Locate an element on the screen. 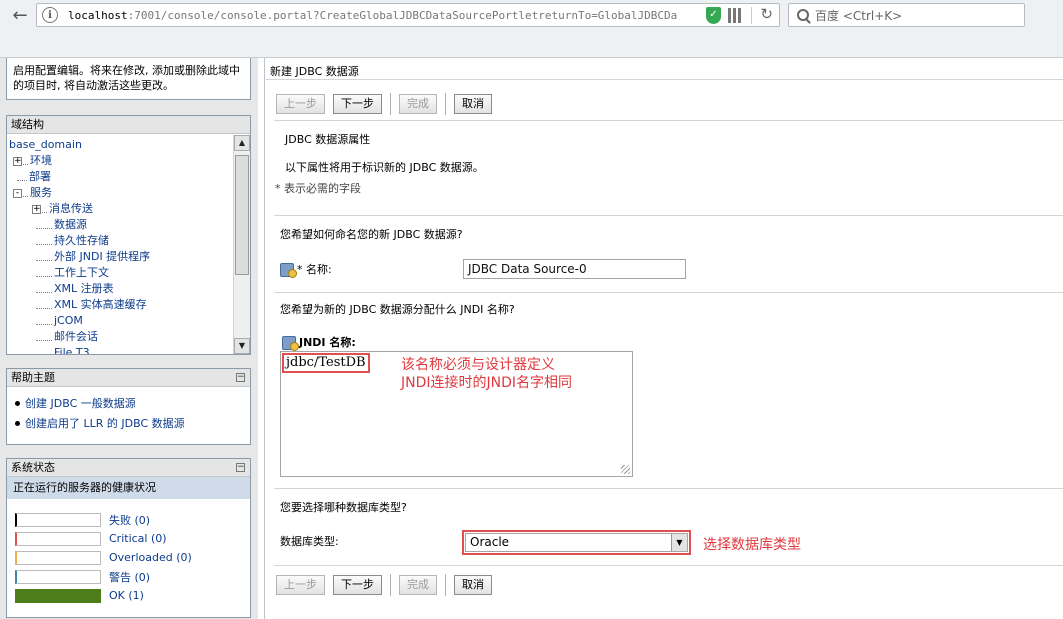 Image resolution: width=1063 pixels, height=619 pixels. tree-item-messaging: + 消息传送 is located at coordinates (121, 209).